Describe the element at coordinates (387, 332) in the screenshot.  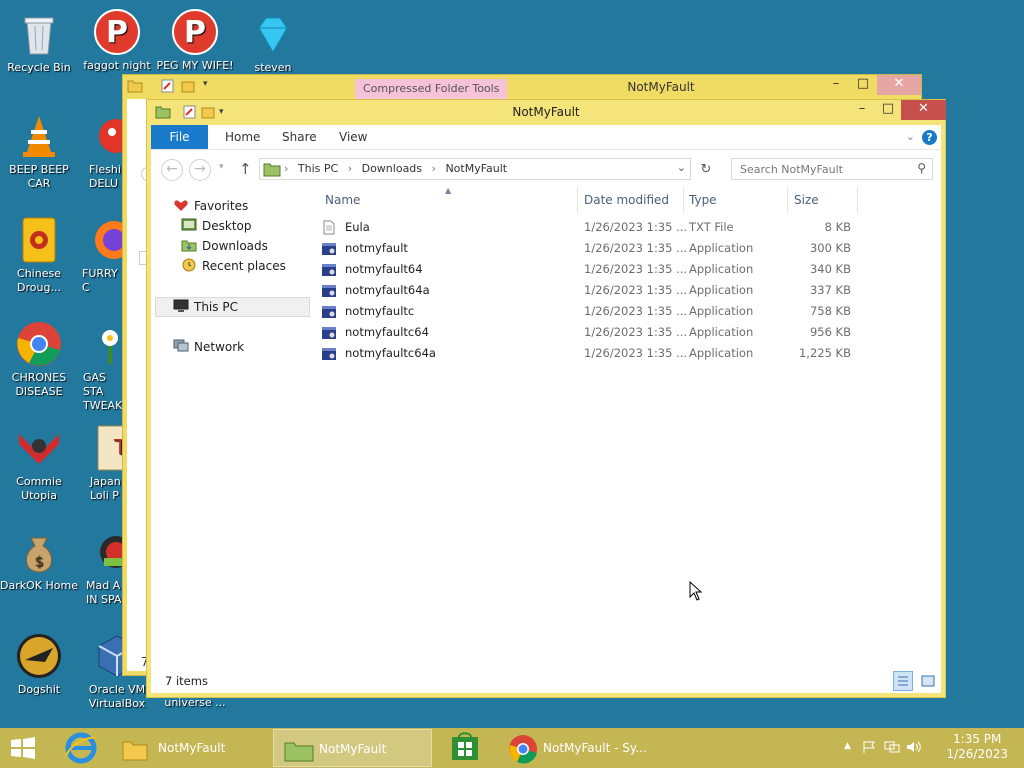
I see `file-name: notmyfaultc64` at that location.